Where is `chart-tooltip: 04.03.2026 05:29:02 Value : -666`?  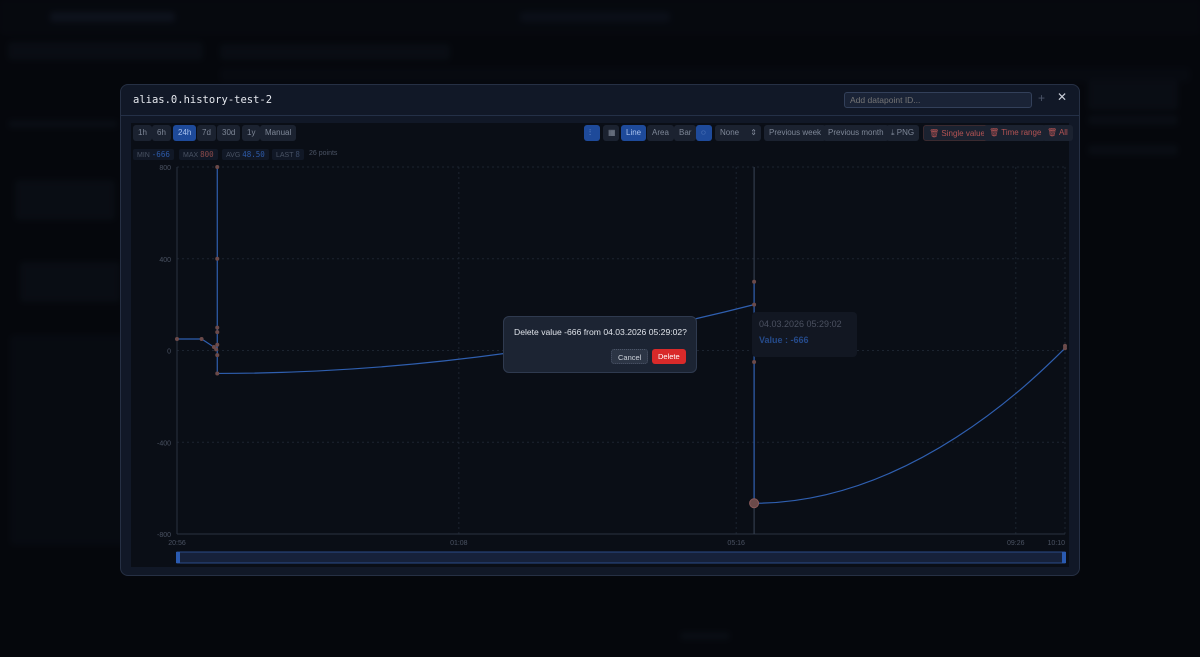 chart-tooltip: 04.03.2026 05:29:02 Value : -666 is located at coordinates (804, 334).